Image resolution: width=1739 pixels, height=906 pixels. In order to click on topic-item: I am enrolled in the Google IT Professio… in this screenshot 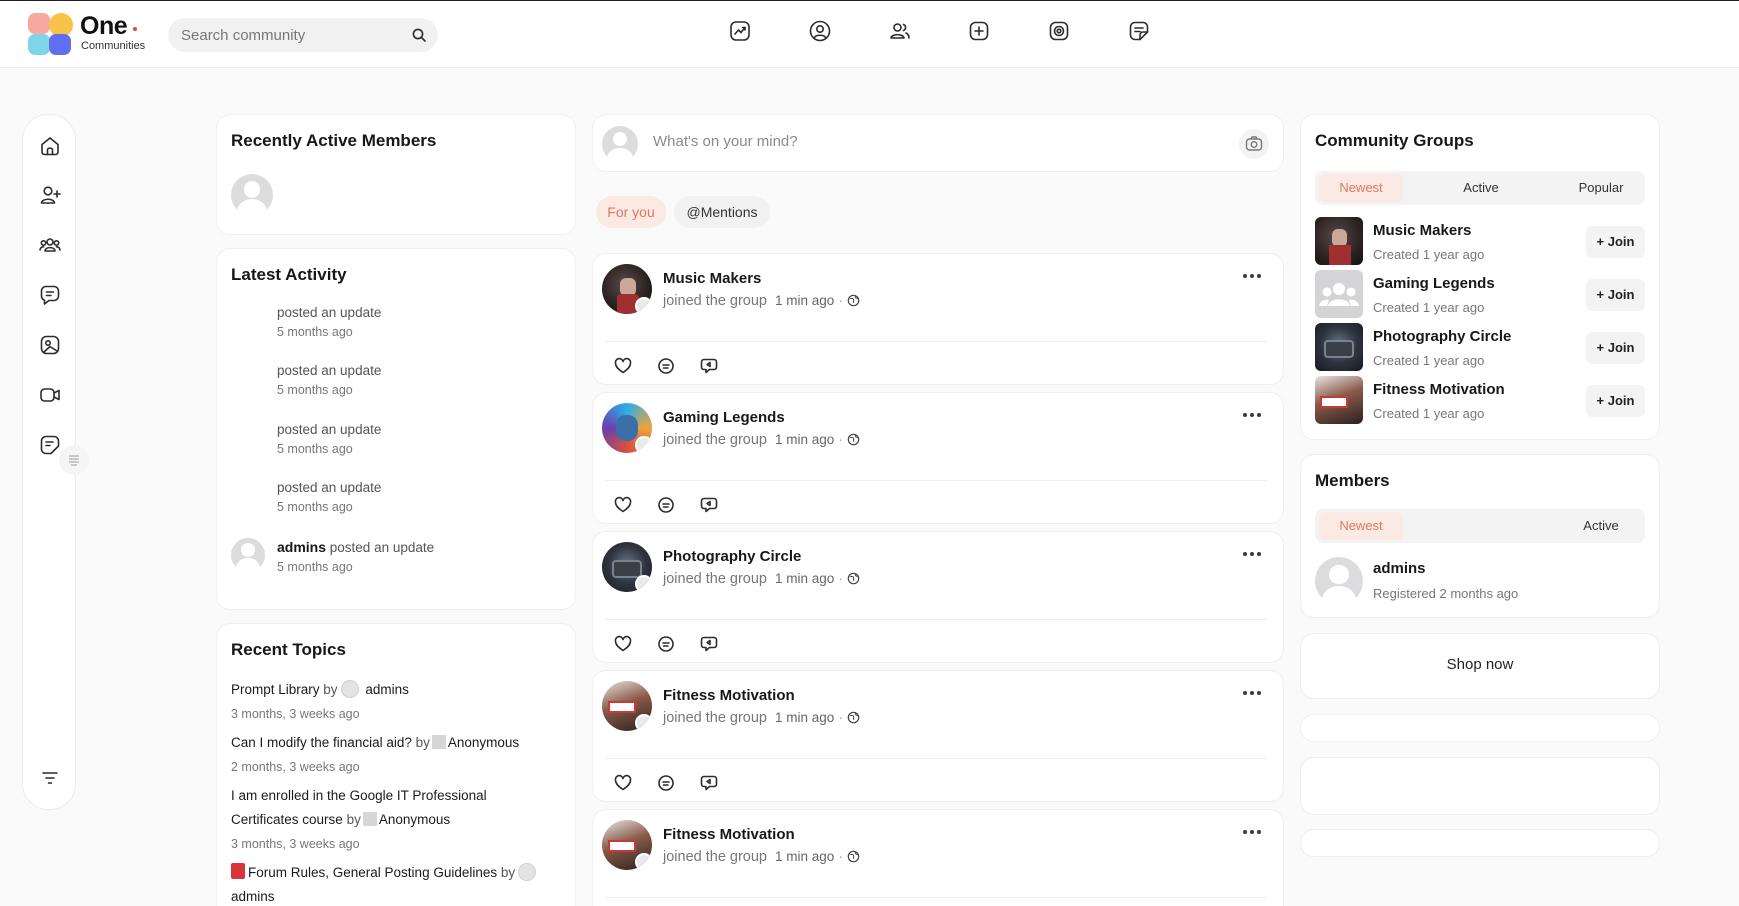, I will do `click(359, 808)`.